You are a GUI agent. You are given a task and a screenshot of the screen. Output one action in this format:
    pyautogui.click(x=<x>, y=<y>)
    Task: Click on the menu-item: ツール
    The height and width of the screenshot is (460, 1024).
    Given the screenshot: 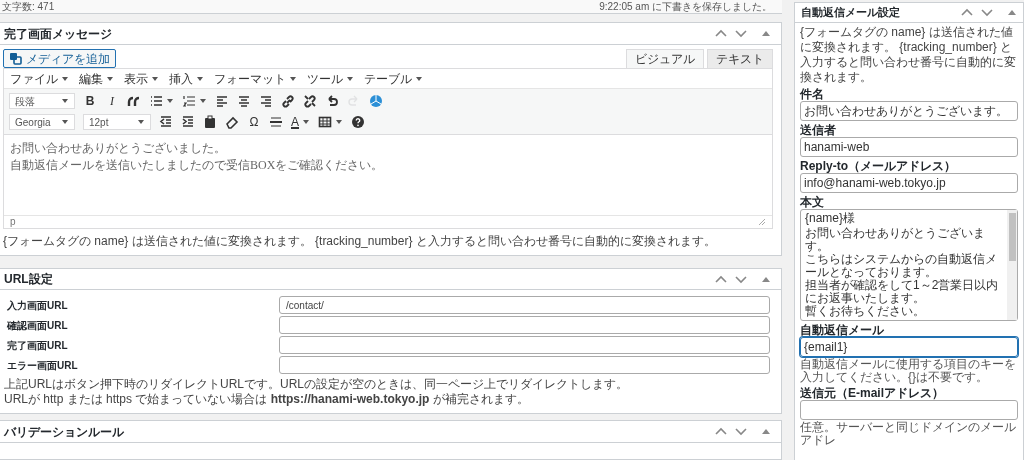 What is the action you would take?
    pyautogui.click(x=330, y=78)
    